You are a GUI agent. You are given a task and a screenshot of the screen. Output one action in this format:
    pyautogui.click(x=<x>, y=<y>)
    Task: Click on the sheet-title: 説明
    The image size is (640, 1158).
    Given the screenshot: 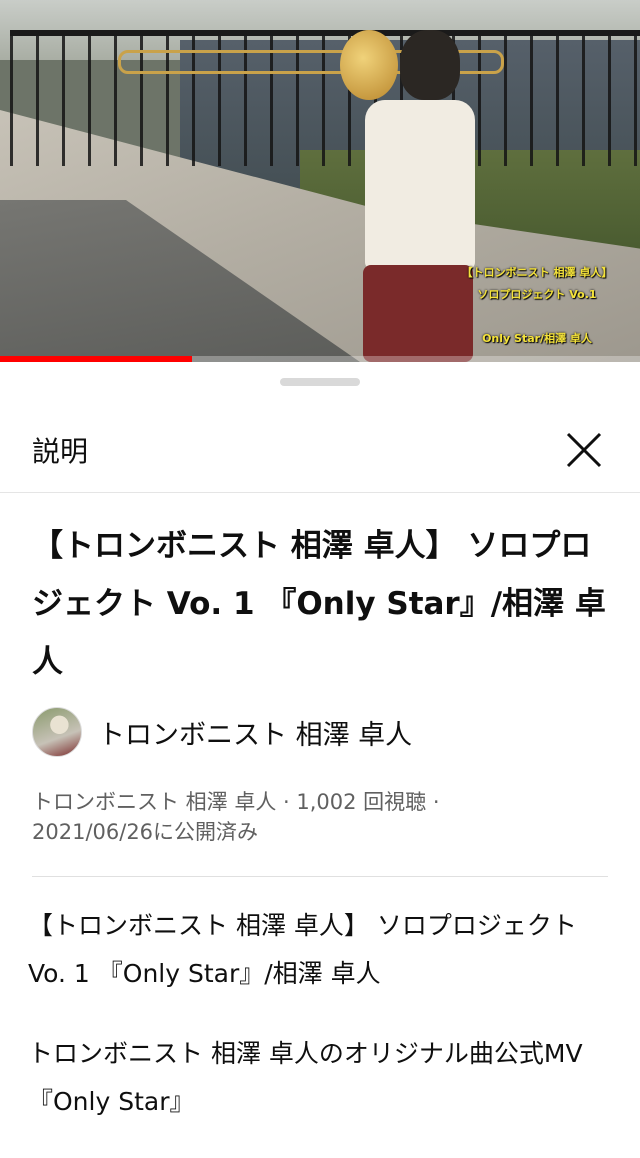 What is the action you would take?
    pyautogui.click(x=60, y=451)
    